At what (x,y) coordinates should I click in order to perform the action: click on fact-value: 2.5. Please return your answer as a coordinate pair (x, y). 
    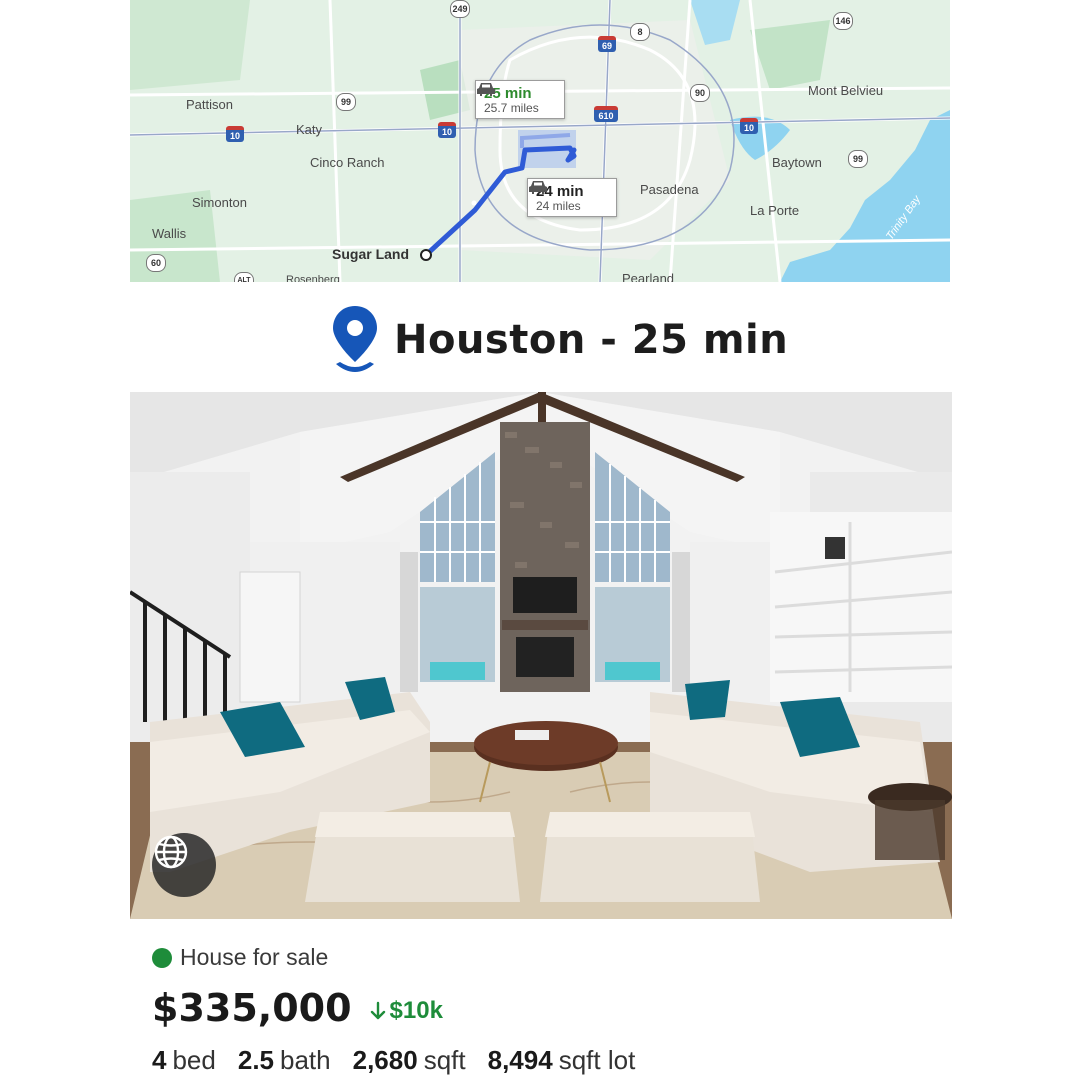
    Looking at the image, I should click on (256, 1060).